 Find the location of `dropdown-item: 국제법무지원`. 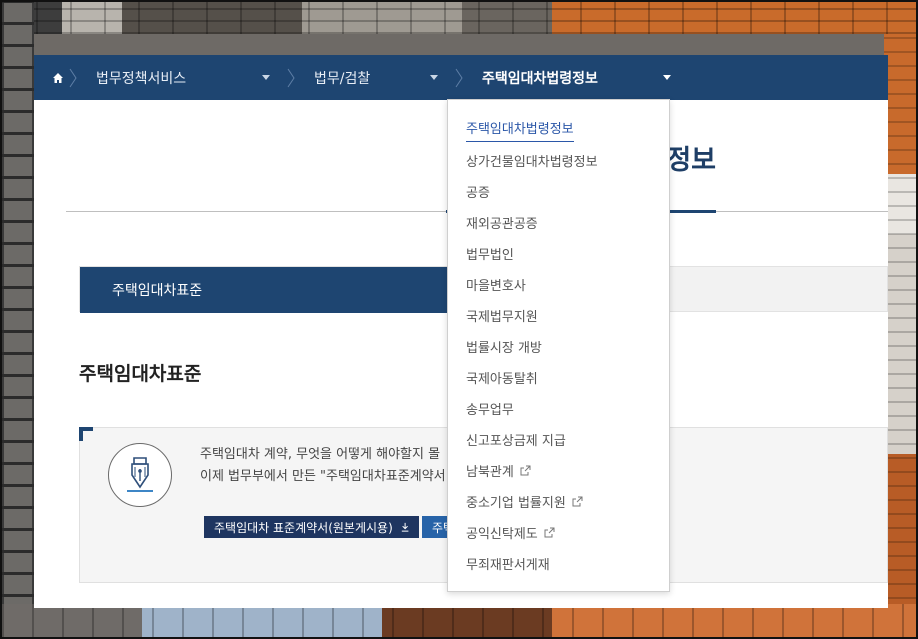

dropdown-item: 국제법무지원 is located at coordinates (558, 315).